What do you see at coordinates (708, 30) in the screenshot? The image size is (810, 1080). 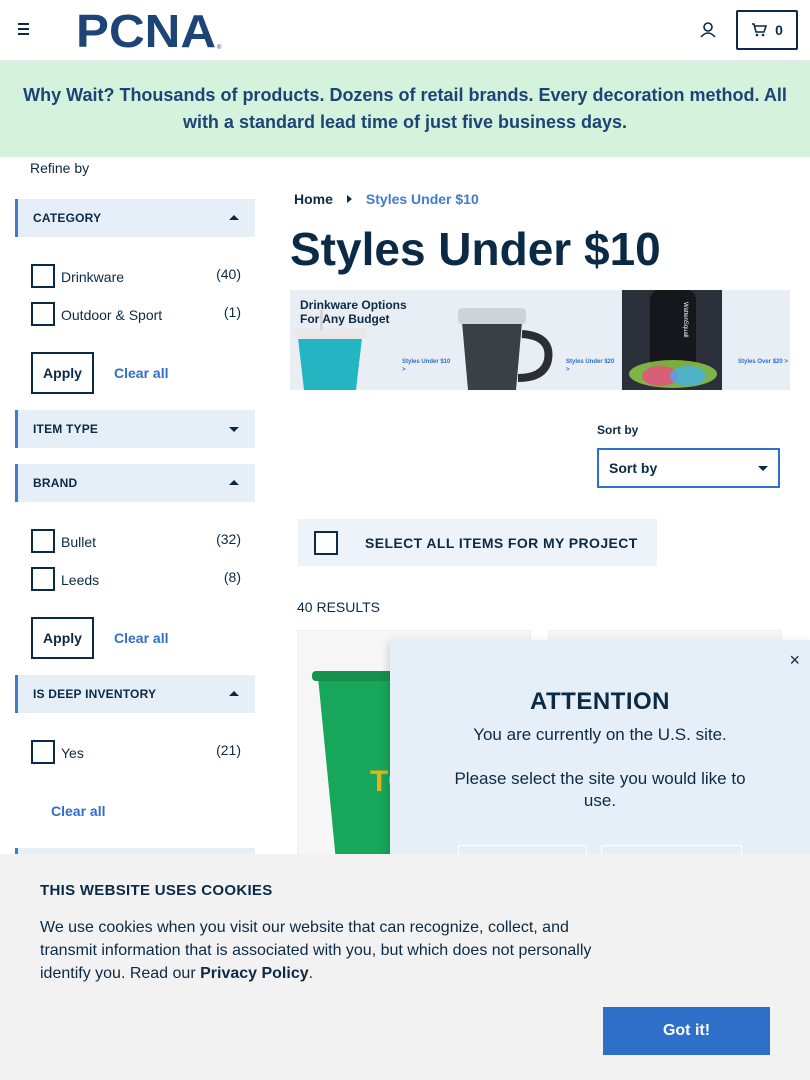 I see `account-icon` at bounding box center [708, 30].